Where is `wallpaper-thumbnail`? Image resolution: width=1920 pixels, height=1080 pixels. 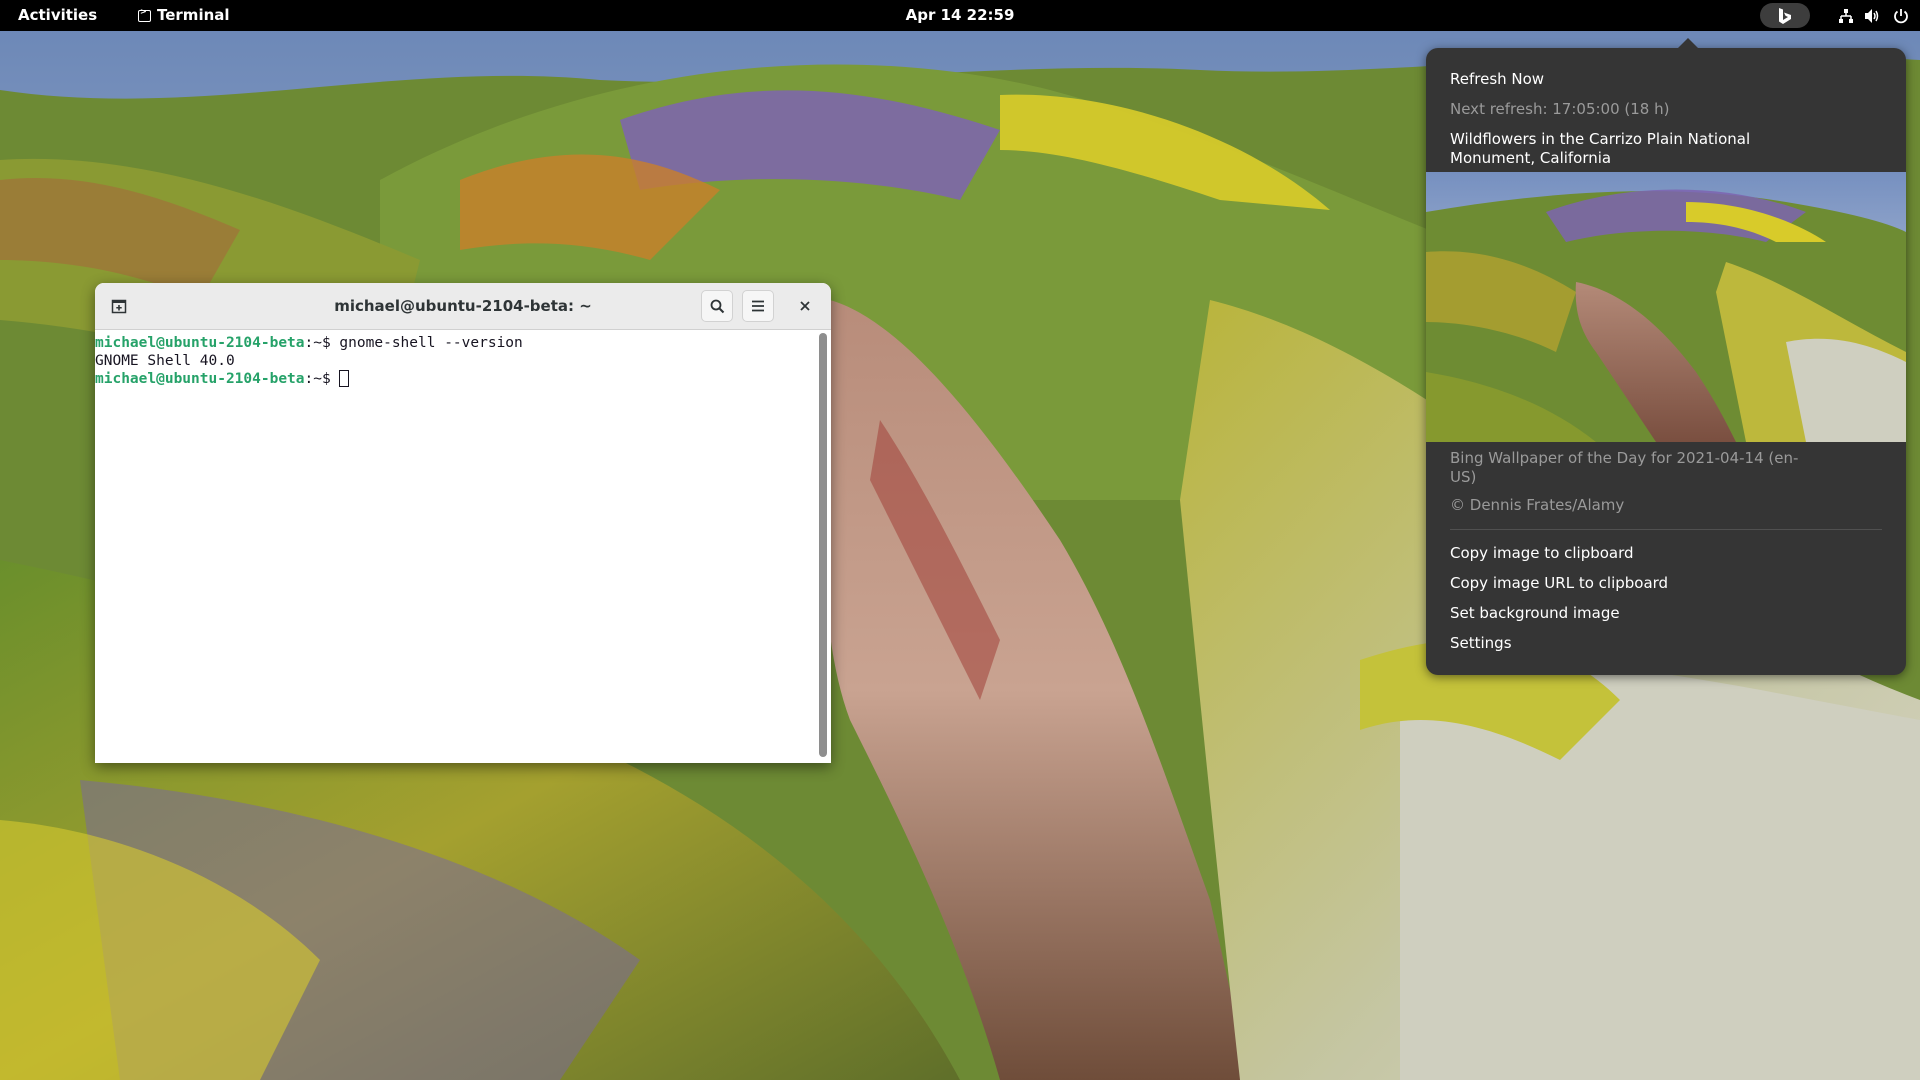 wallpaper-thumbnail is located at coordinates (1666, 307).